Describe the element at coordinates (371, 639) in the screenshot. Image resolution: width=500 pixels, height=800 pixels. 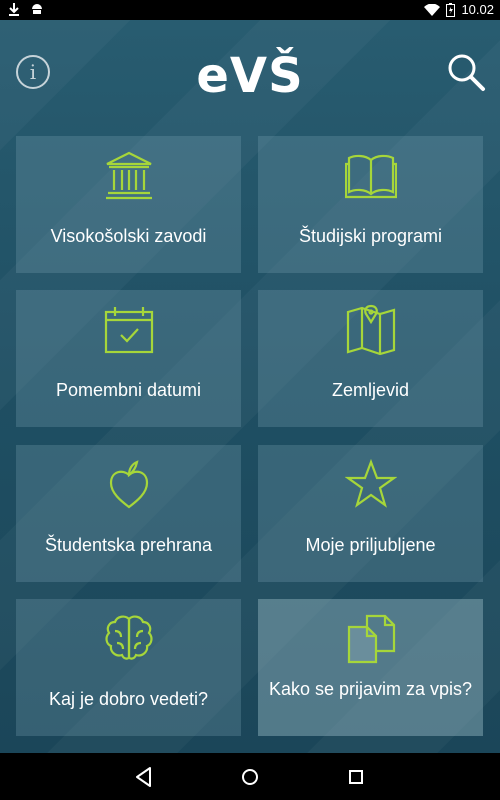
I see `documents-icon` at that location.